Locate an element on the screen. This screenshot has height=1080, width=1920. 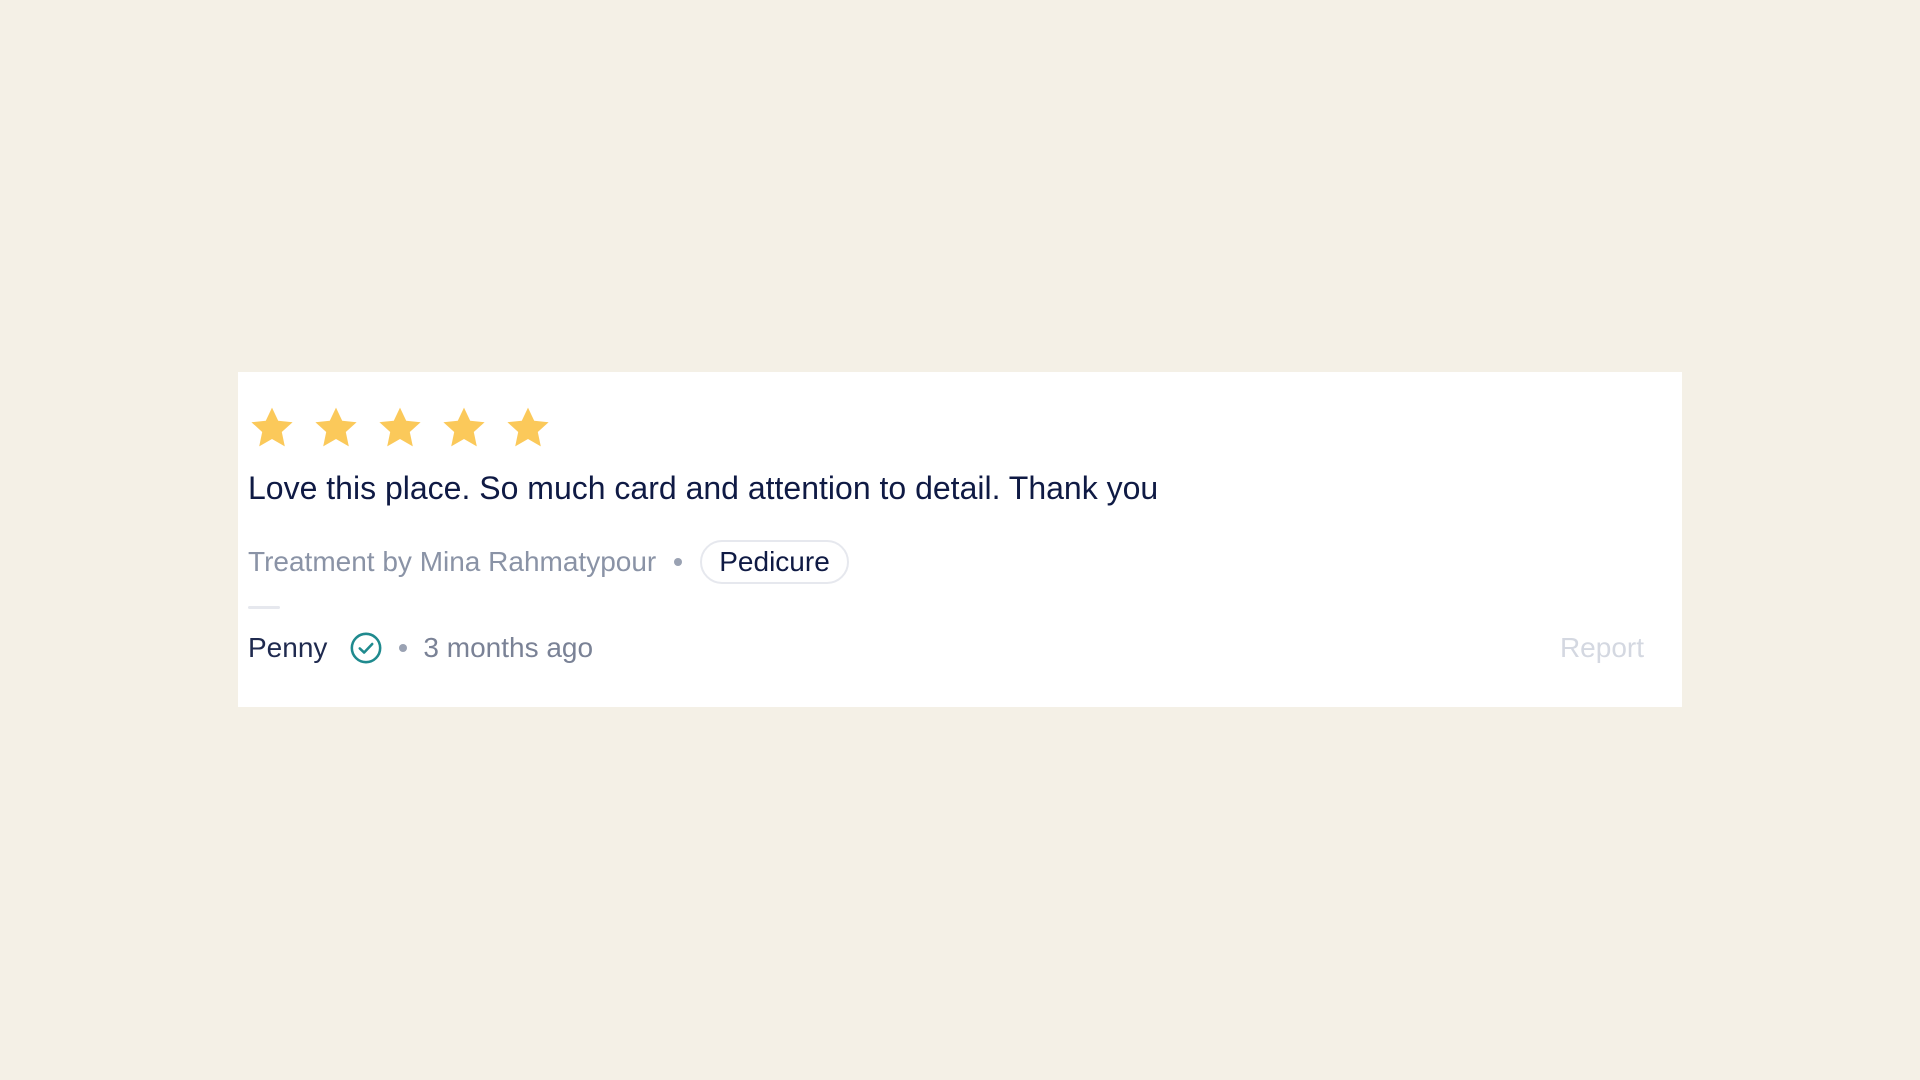
report-link: Report is located at coordinates (1602, 648).